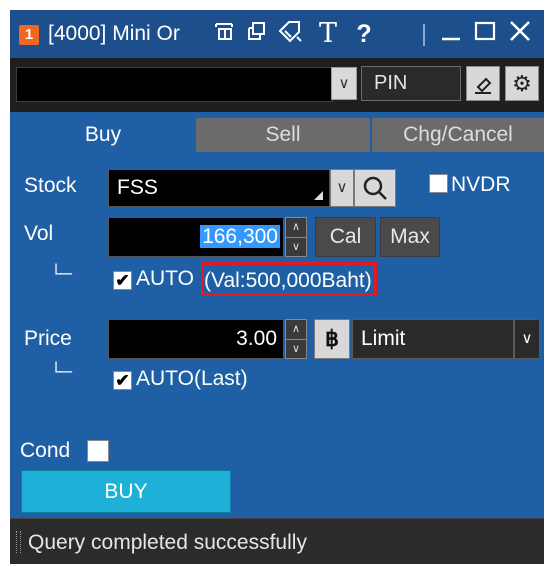 The height and width of the screenshot is (567, 549). I want to click on restore-copy-icon, so click(256, 34).